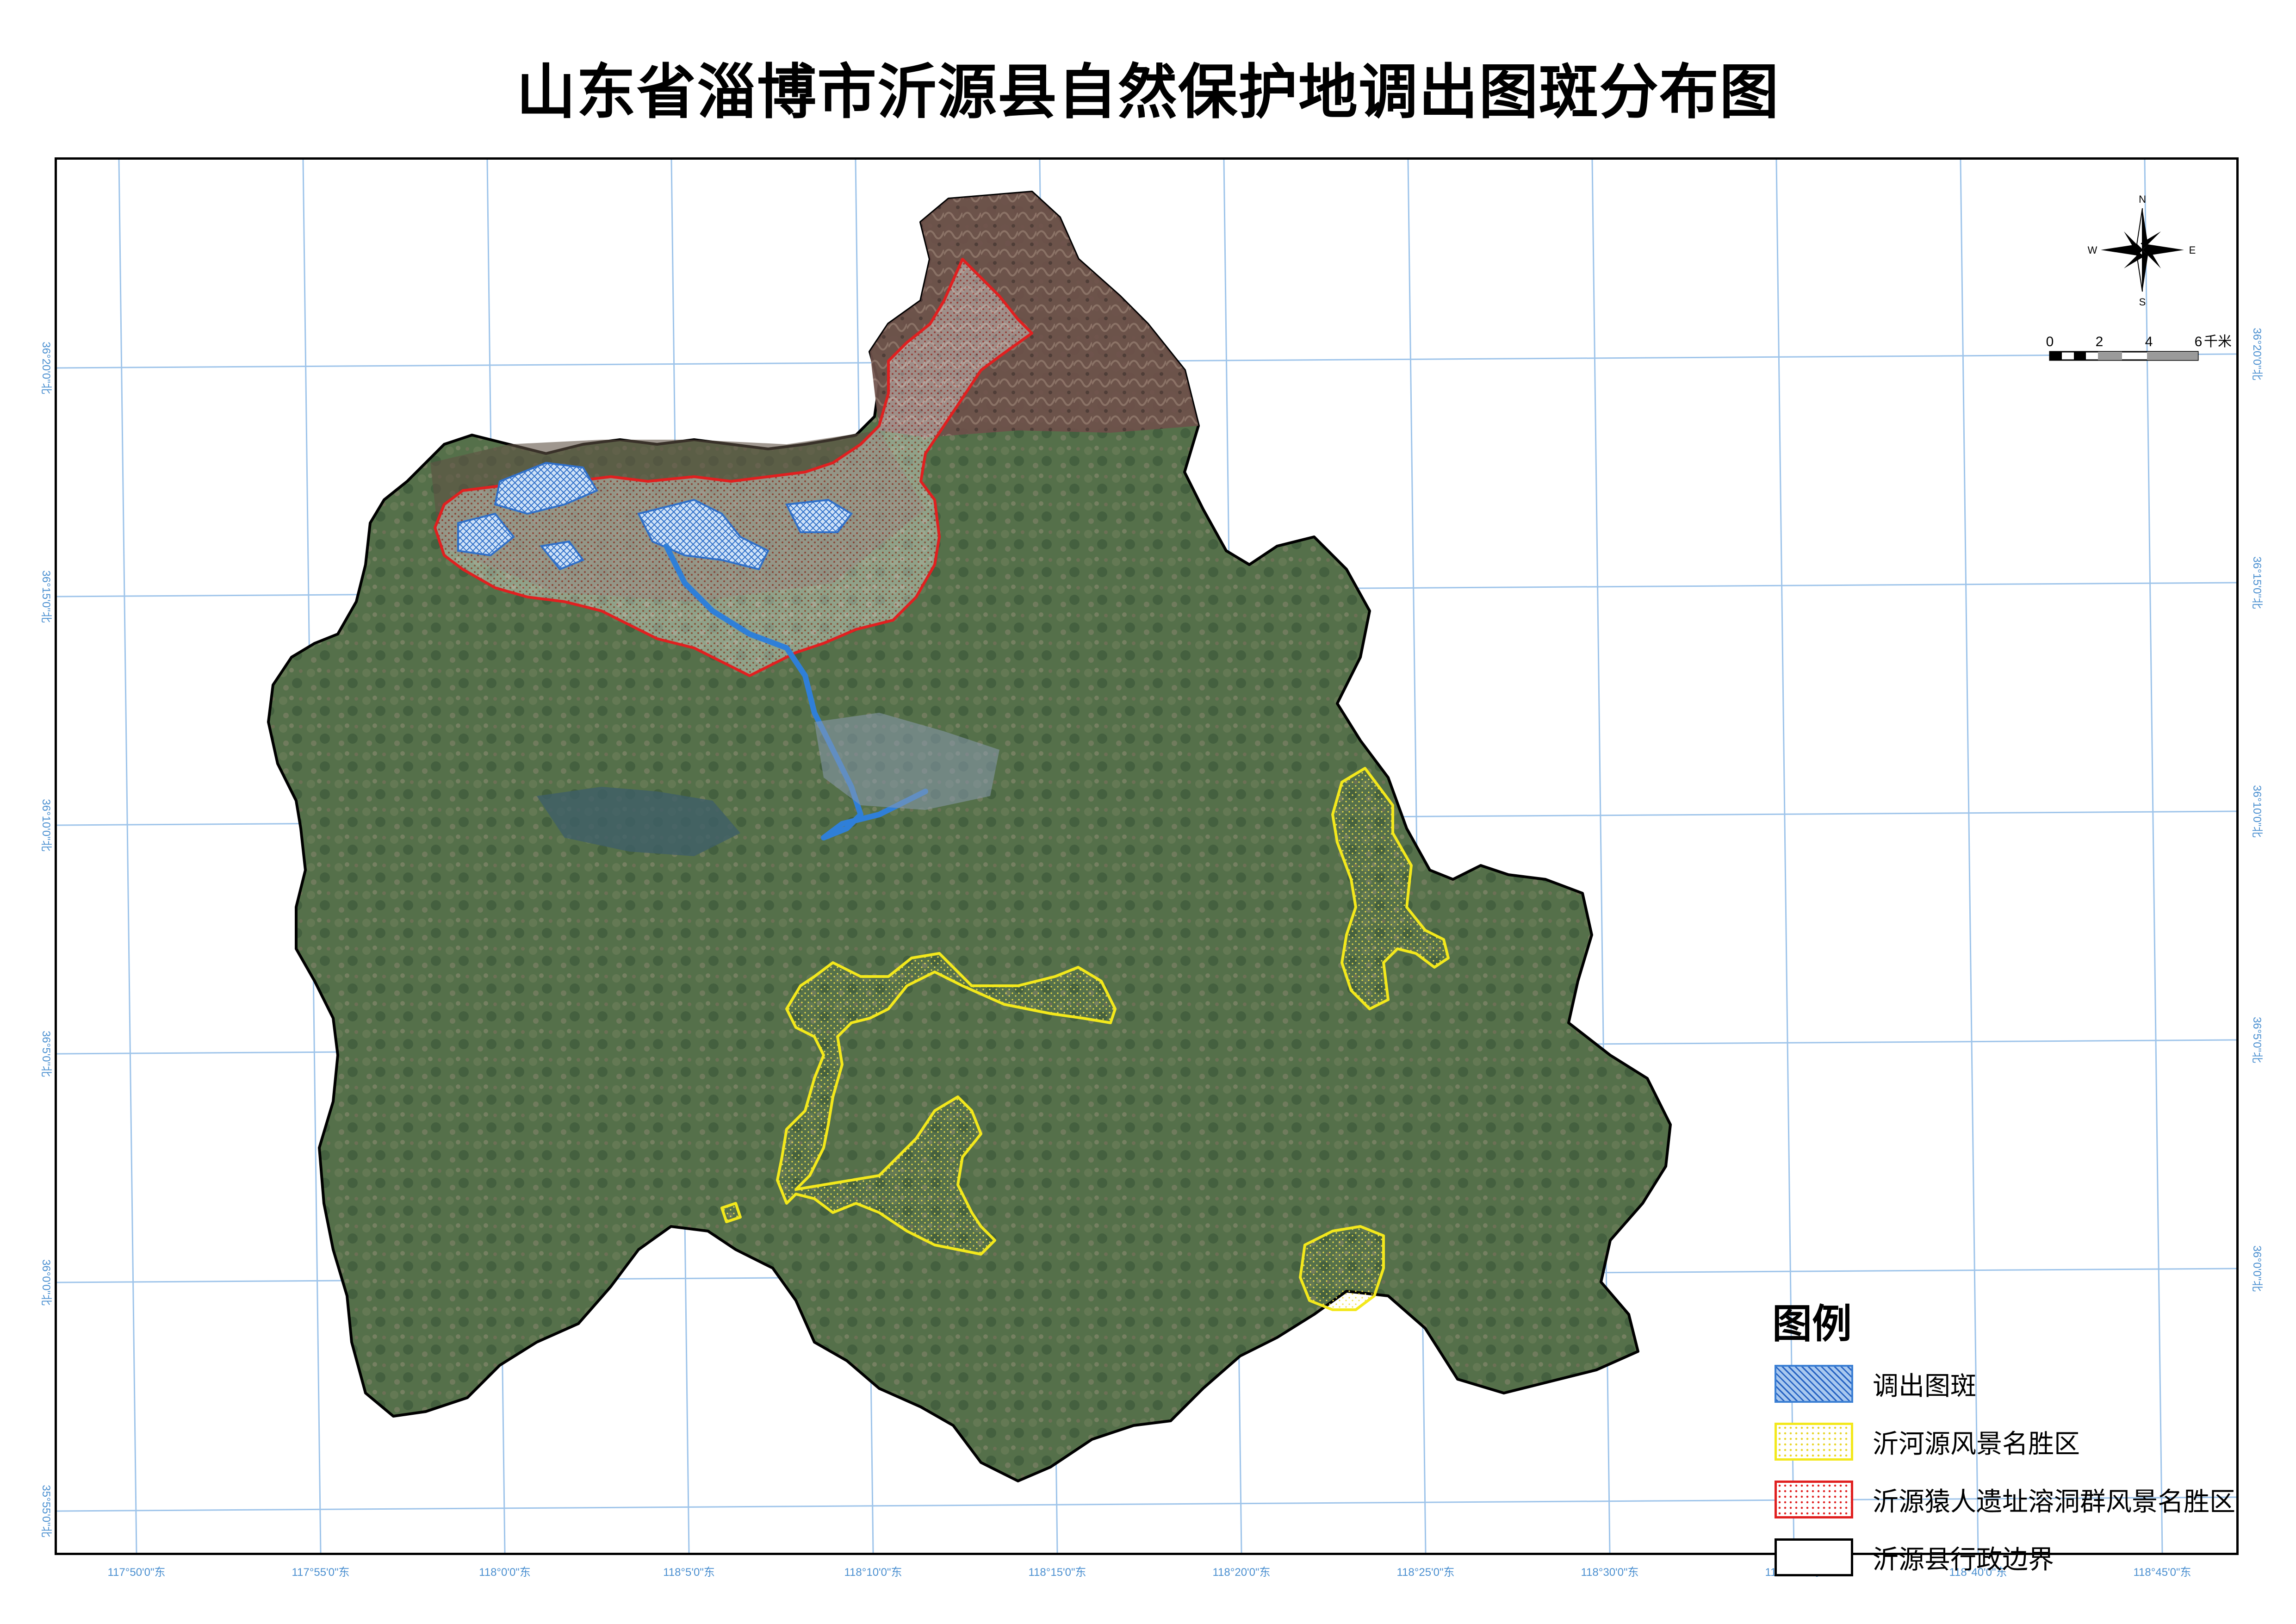 Image resolution: width=2296 pixels, height=1624 pixels. What do you see at coordinates (1814, 1384) in the screenshot?
I see `legend-swatch-crosshatch` at bounding box center [1814, 1384].